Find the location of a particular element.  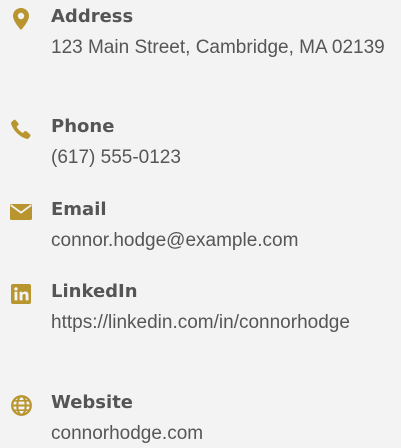

envelope-icon is located at coordinates (21, 212).